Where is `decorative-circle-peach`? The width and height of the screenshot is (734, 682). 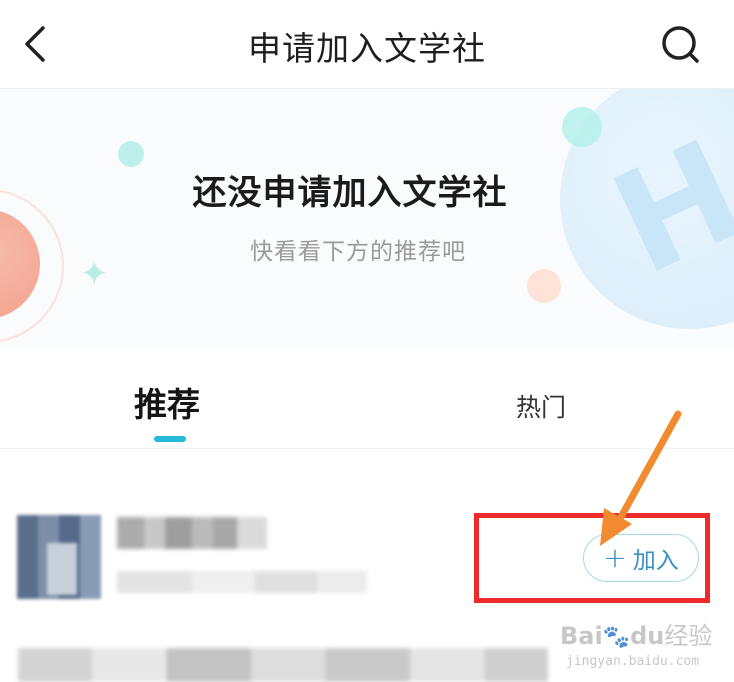 decorative-circle-peach is located at coordinates (544, 286).